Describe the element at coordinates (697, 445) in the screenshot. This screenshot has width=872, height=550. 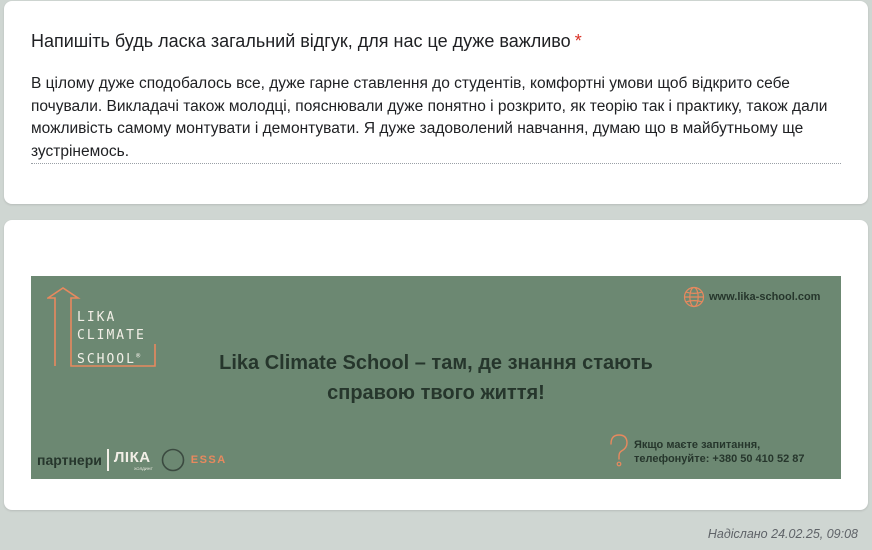
I see `contact-line-question: Якщо маєте запитання,` at that location.